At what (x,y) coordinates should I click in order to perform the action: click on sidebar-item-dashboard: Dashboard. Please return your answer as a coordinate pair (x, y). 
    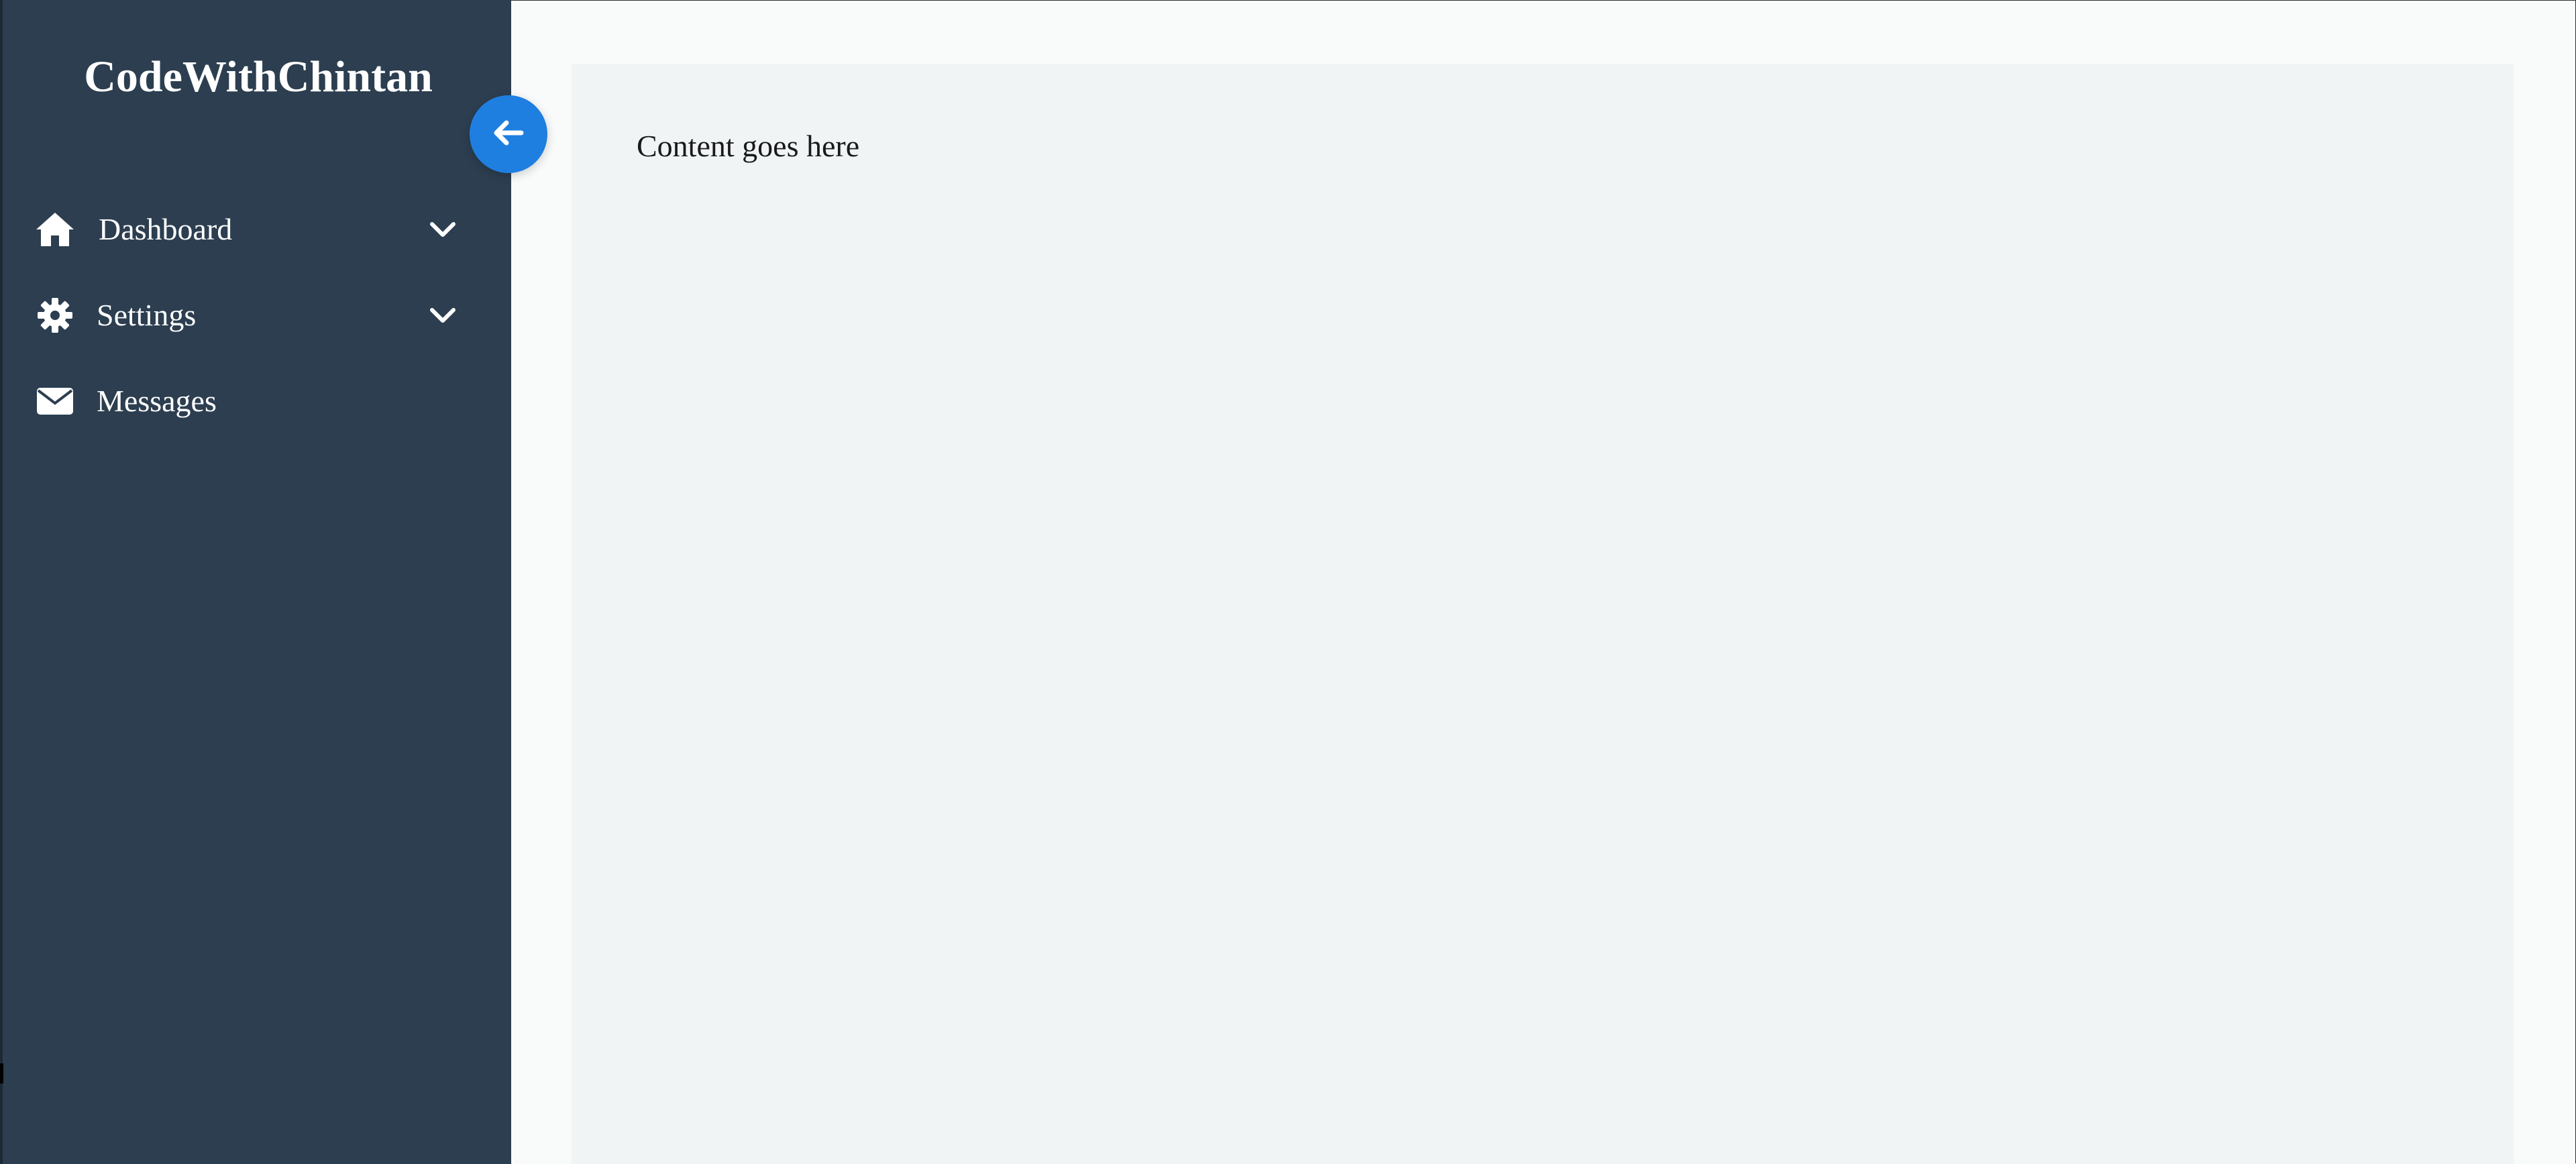
    Looking at the image, I should click on (258, 229).